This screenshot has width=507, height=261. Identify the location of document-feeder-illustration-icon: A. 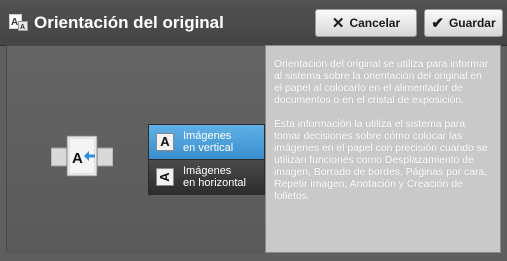
(82, 156).